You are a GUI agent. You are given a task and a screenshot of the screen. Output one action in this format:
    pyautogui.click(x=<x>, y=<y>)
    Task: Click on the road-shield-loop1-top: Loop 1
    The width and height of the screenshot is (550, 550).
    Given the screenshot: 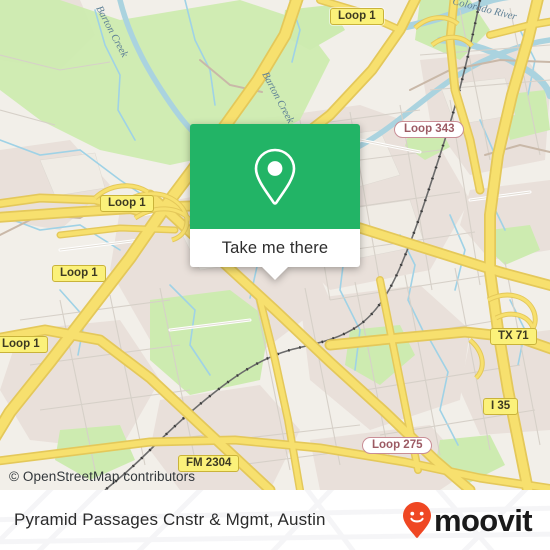 What is the action you would take?
    pyautogui.click(x=357, y=16)
    